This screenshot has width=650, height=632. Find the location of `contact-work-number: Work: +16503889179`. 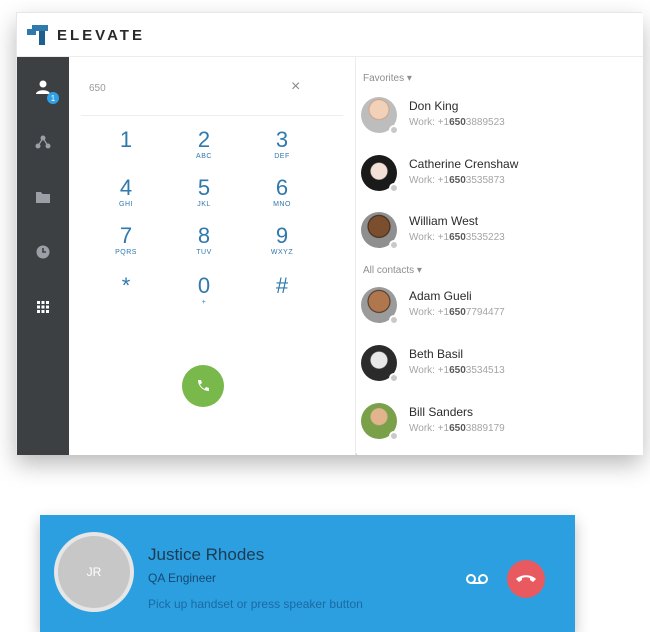

contact-work-number: Work: +16503889179 is located at coordinates (457, 428).